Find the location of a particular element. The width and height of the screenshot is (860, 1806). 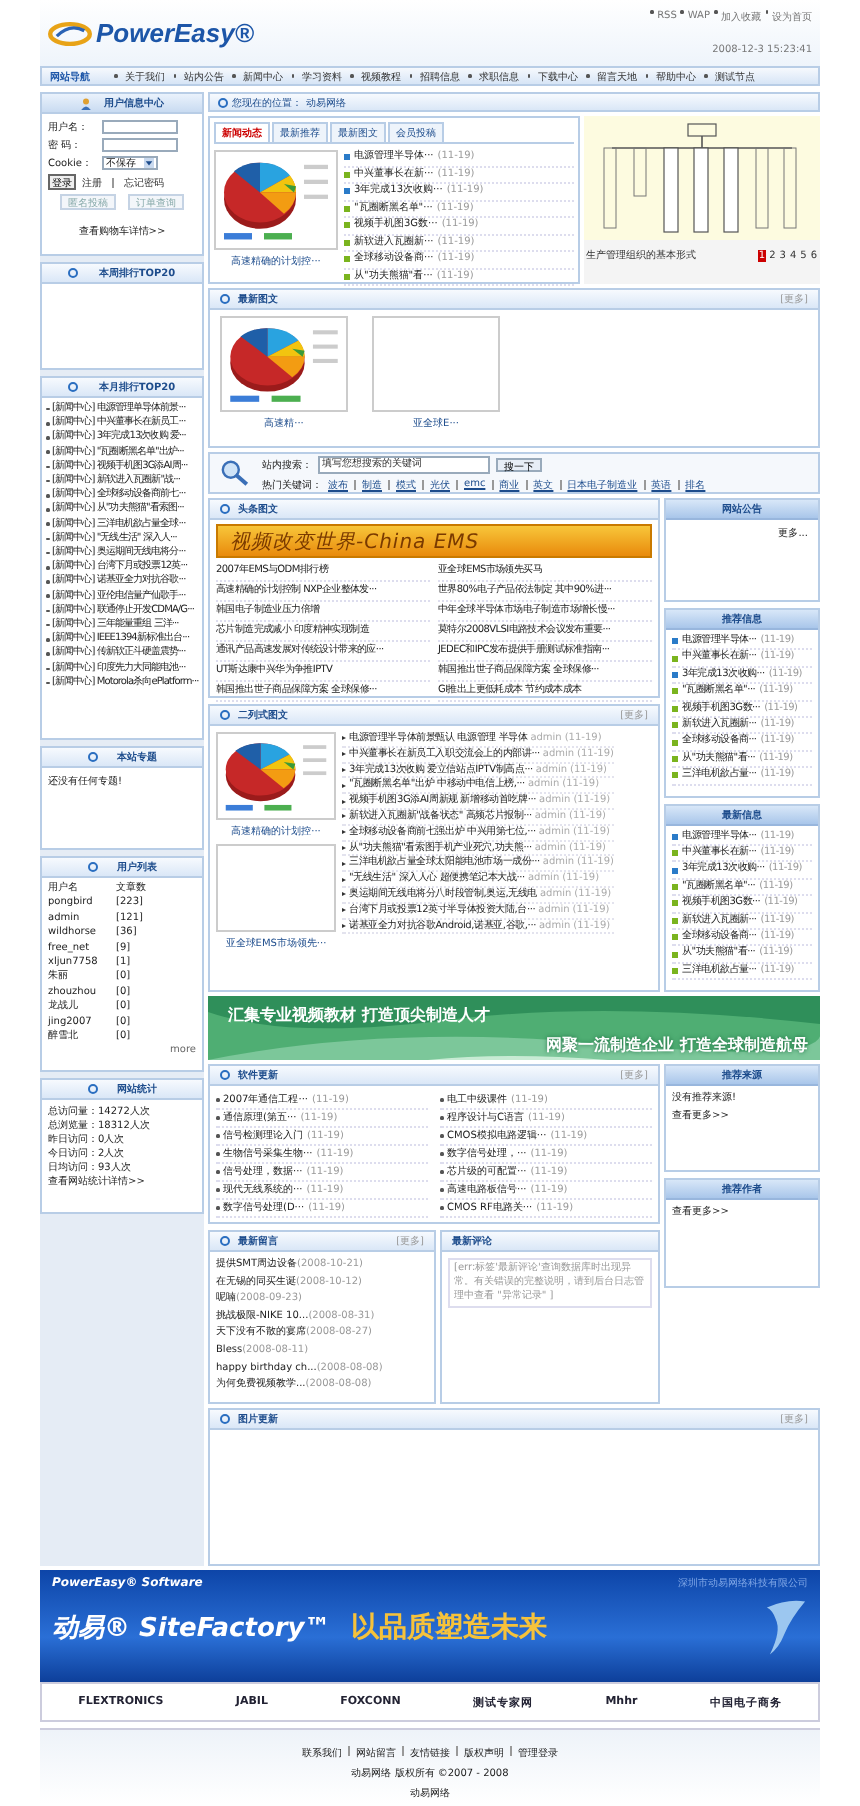

caret-icon is located at coordinates (149, 163).